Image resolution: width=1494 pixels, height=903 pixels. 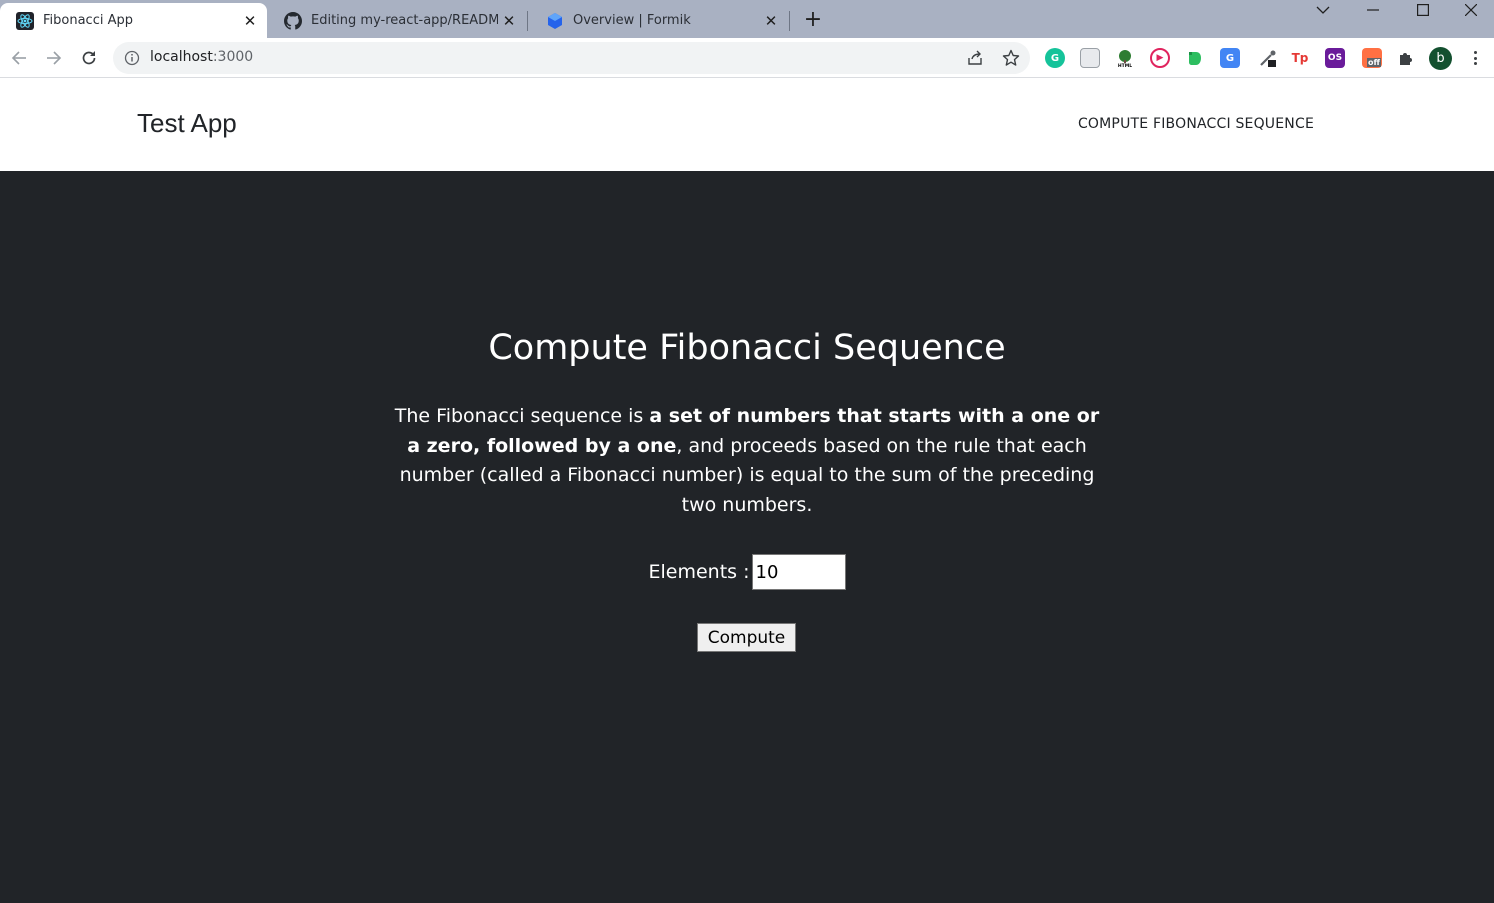 I want to click on tab-formik-overview: Overview | Formik ✕, so click(x=659, y=20).